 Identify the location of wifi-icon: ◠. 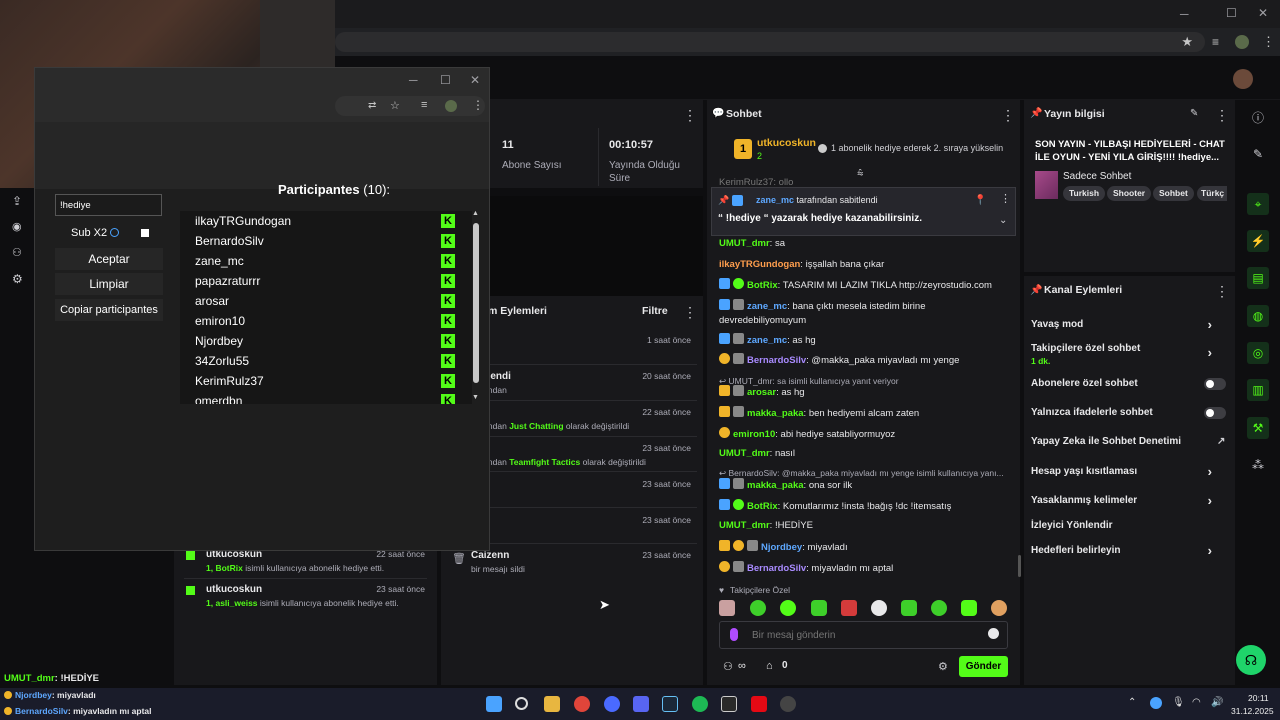
(1196, 702).